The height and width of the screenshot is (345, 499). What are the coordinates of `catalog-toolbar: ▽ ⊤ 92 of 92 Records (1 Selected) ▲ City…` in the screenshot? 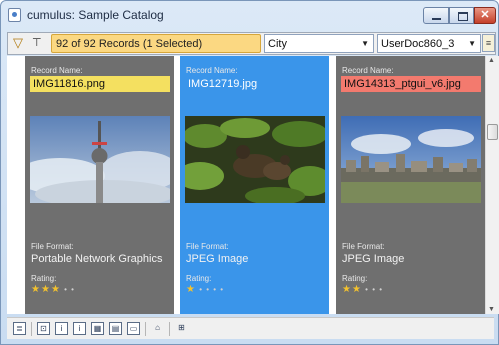 It's located at (251, 43).